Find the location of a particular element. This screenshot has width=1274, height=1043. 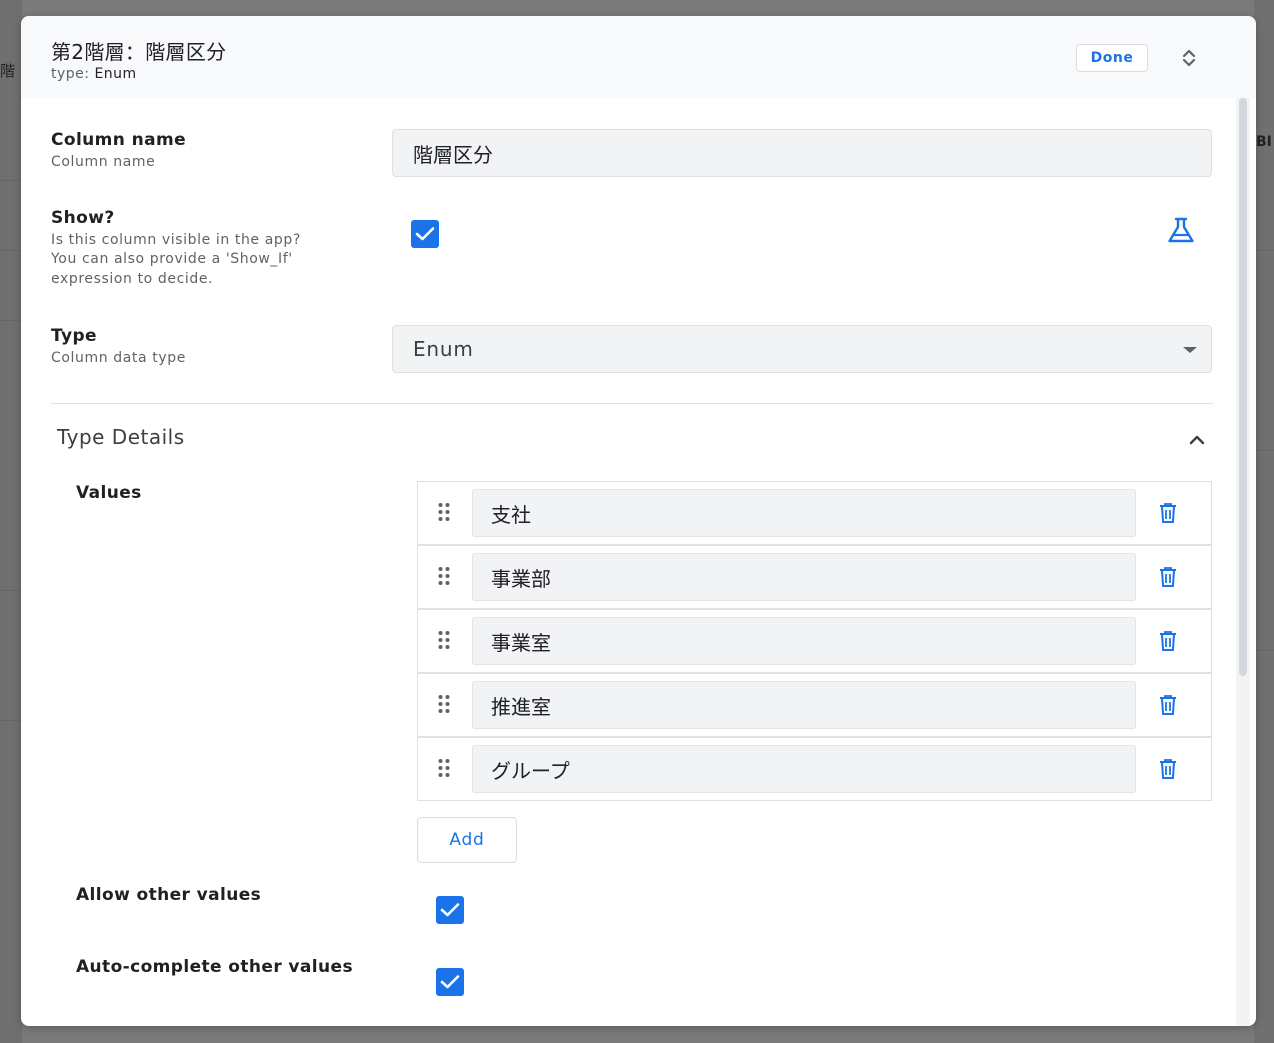

background-left-text: 階 is located at coordinates (8, 71).